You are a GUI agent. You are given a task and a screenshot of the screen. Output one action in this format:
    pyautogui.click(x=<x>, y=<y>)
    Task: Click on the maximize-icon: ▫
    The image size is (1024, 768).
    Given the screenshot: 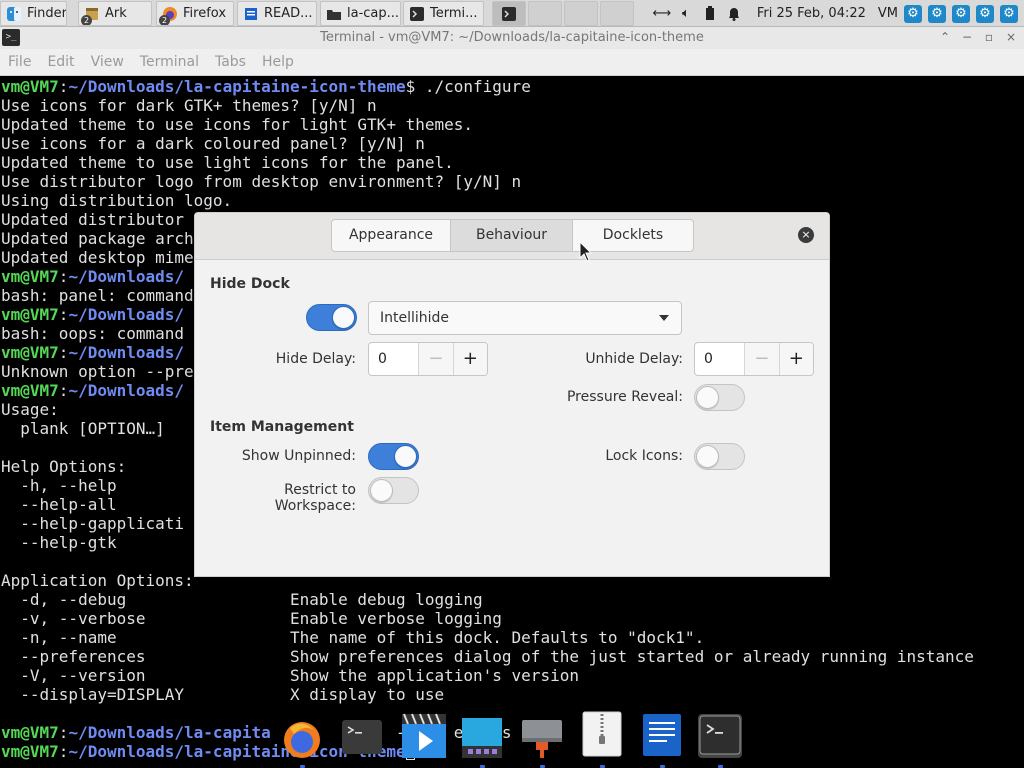 What is the action you would take?
    pyautogui.click(x=989, y=37)
    